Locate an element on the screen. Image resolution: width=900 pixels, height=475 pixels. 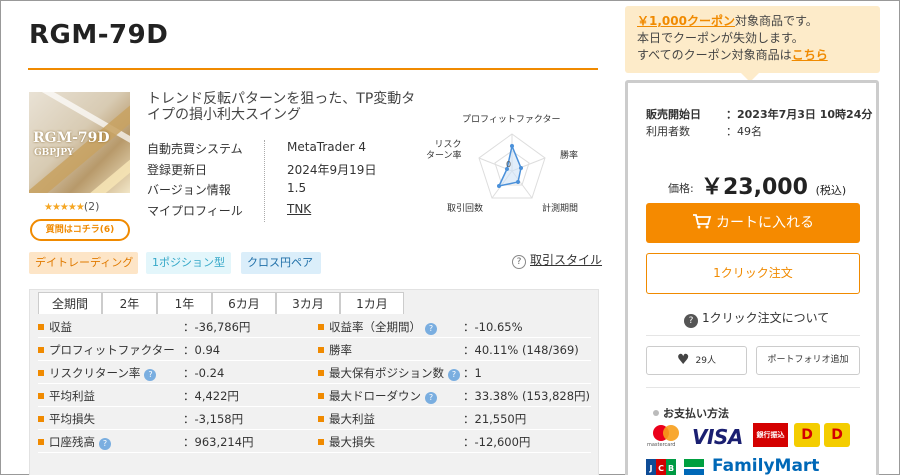
cart-icon is located at coordinates (702, 221).